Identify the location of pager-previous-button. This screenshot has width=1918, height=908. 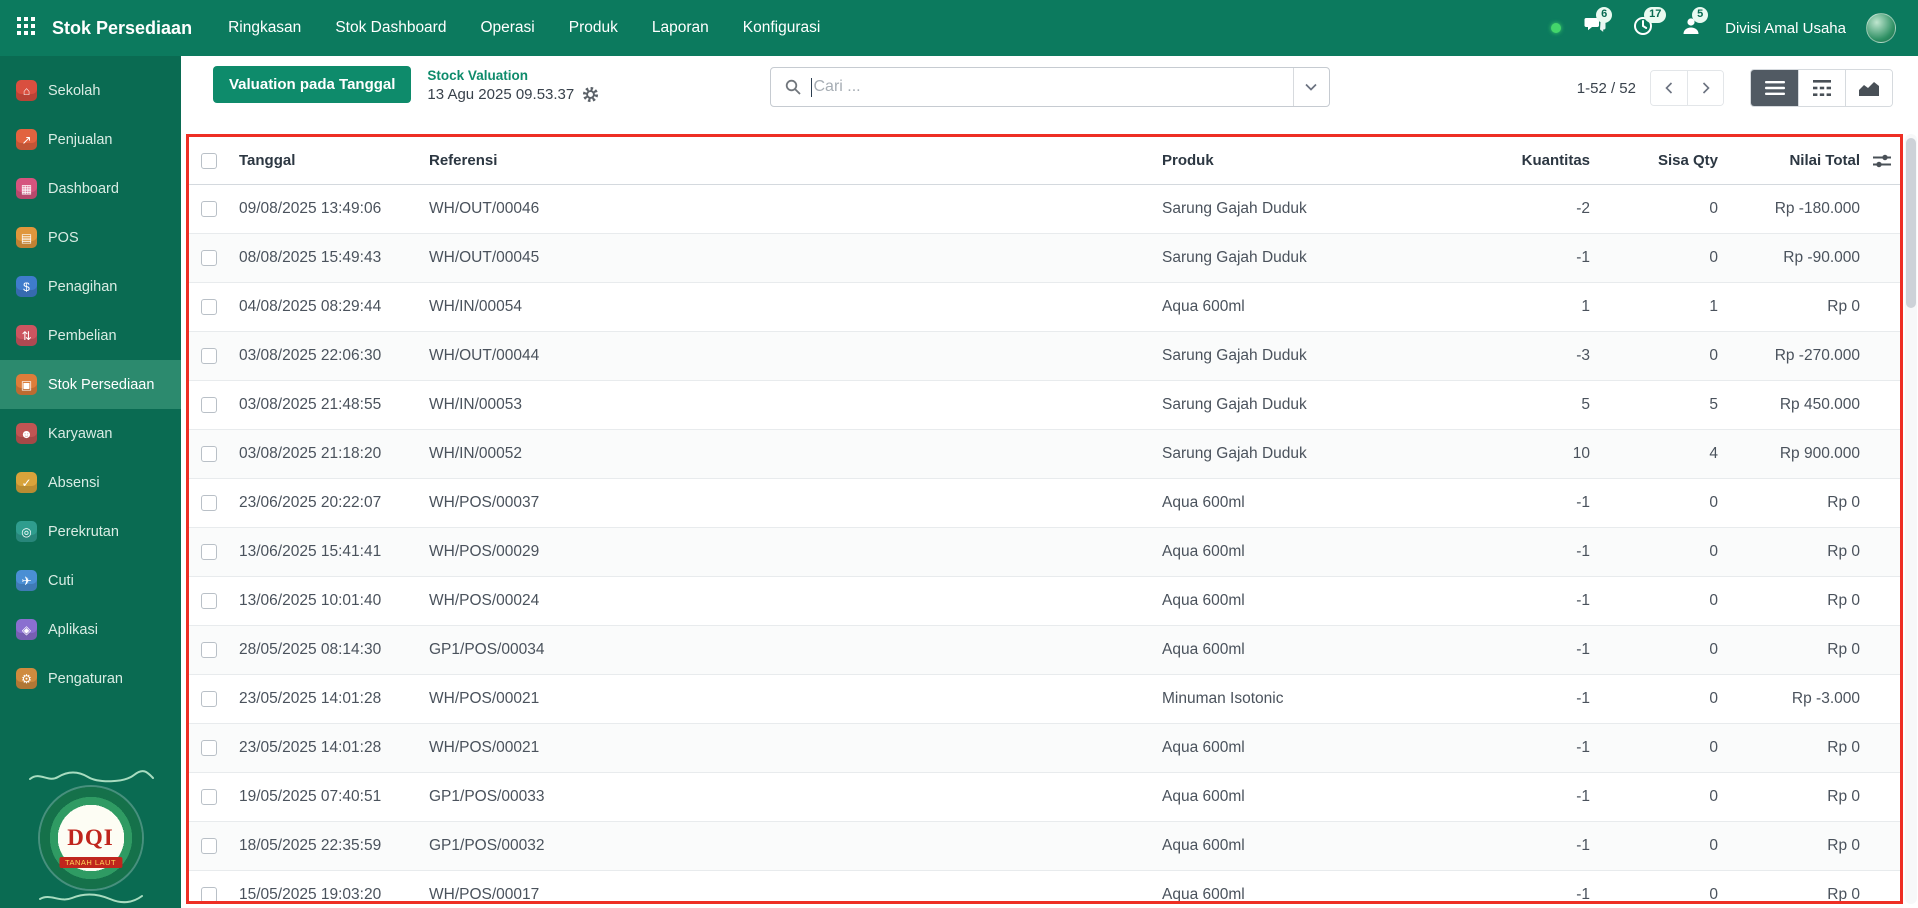
(1669, 88).